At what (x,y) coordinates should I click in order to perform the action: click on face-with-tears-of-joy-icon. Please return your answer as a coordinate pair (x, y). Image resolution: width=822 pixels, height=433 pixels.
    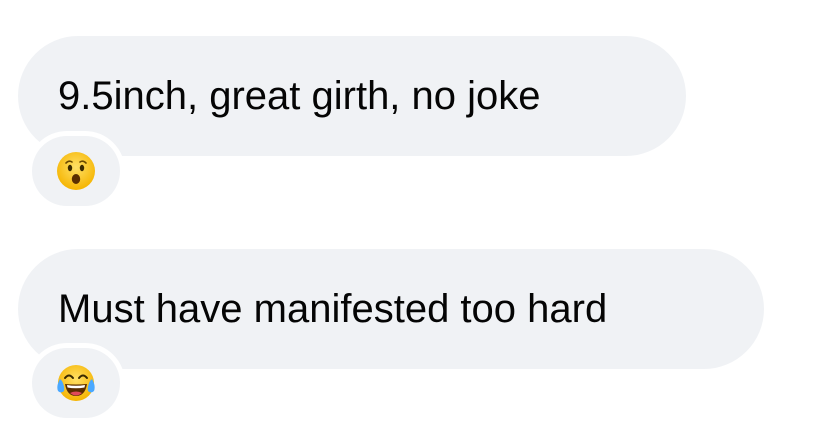
    Looking at the image, I should click on (76, 383).